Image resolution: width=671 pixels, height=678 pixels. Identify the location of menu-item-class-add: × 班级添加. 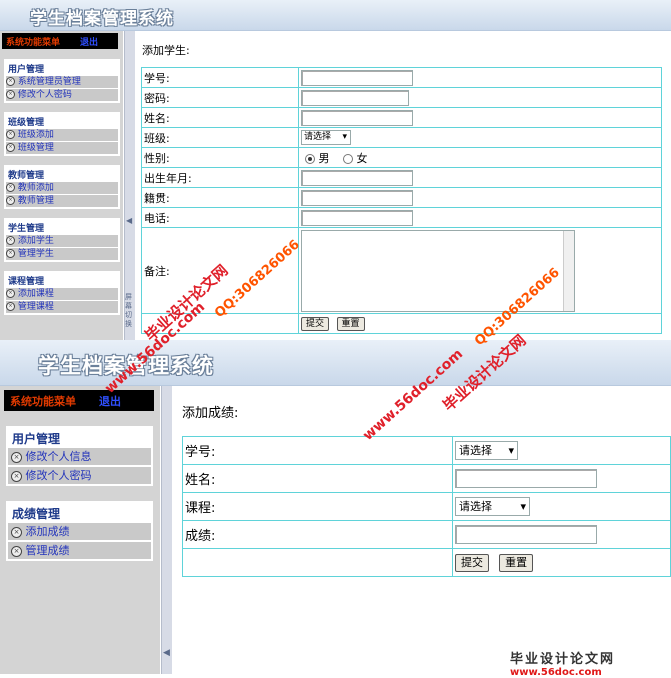
(62, 135).